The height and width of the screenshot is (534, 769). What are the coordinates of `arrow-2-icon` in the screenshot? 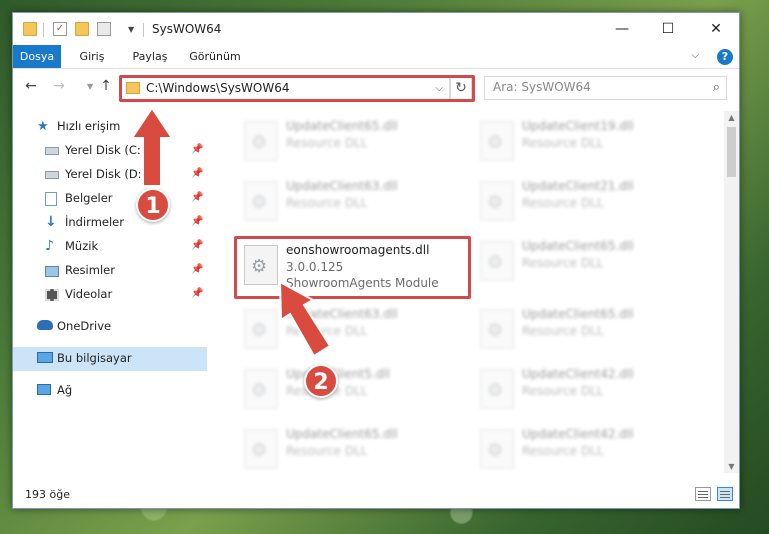 It's located at (305, 319).